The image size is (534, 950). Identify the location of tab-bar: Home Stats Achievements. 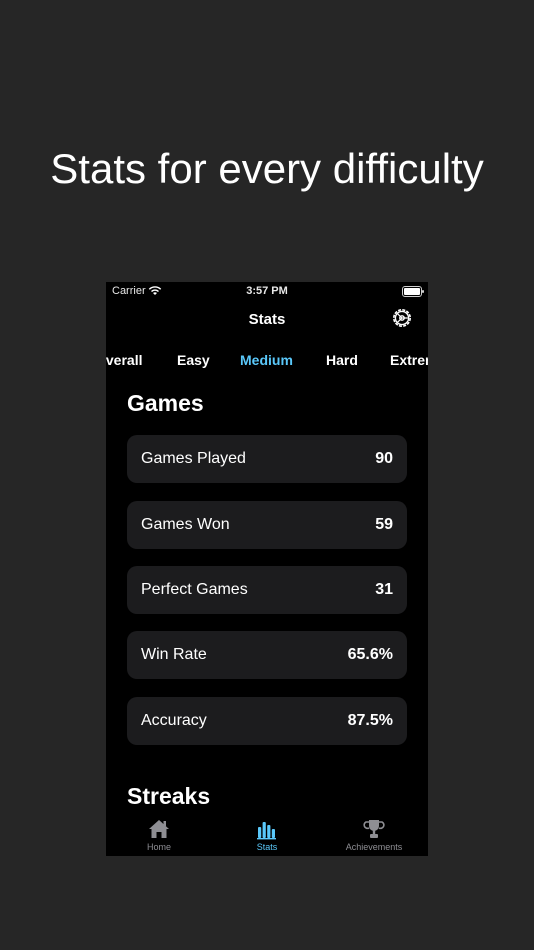
(267, 834).